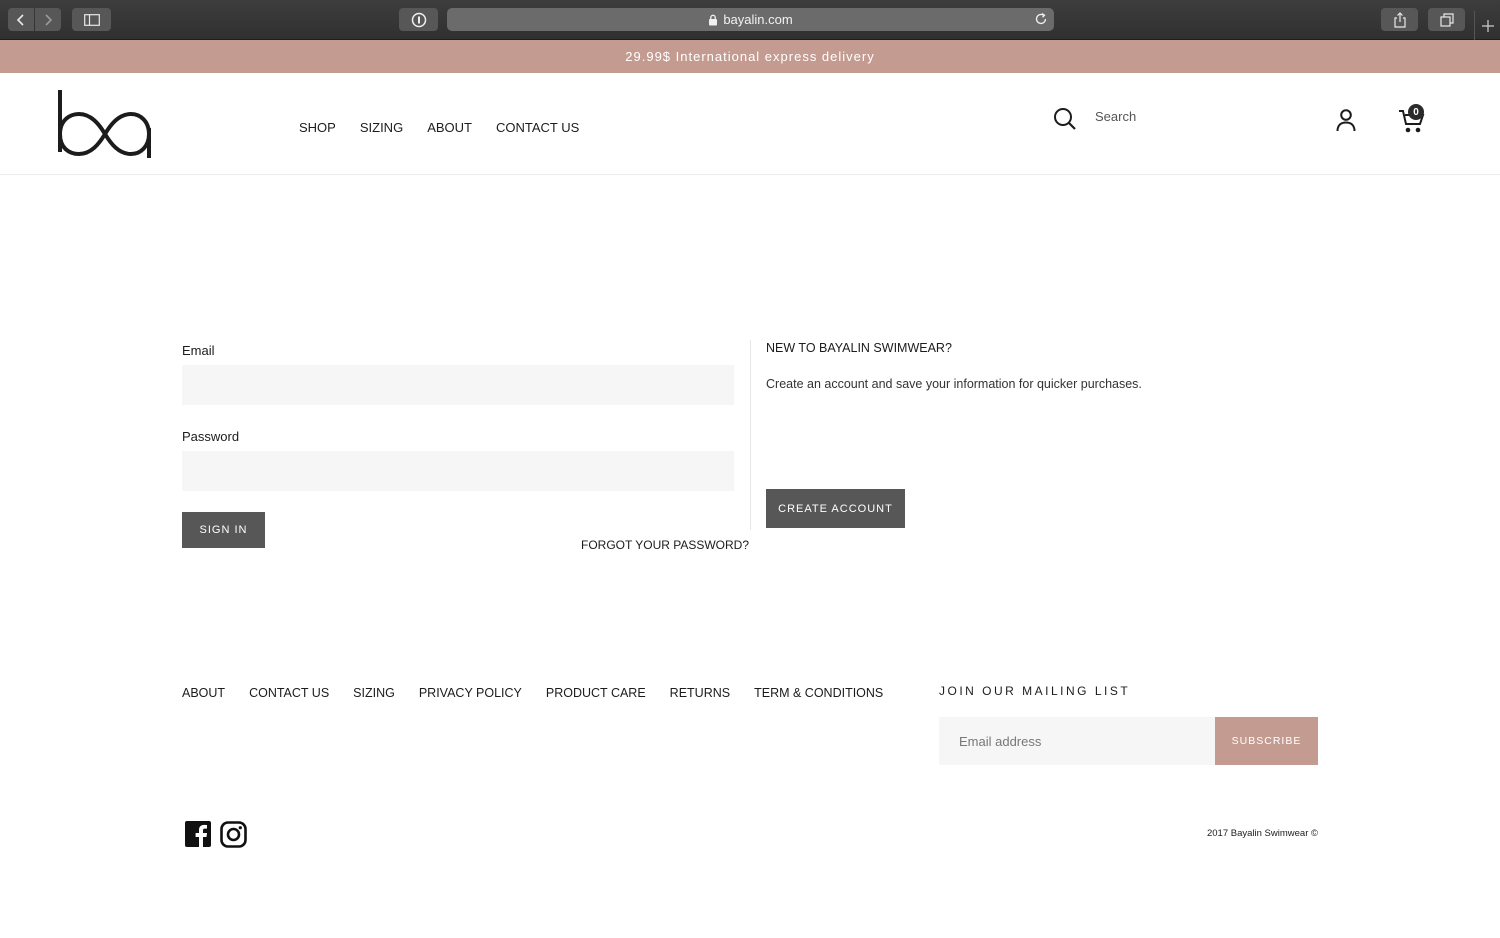 Image resolution: width=1500 pixels, height=938 pixels. Describe the element at coordinates (233, 834) in the screenshot. I see `instagram-icon` at that location.